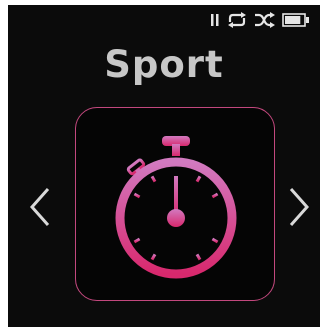 The width and height of the screenshot is (328, 329). I want to click on pause-icon, so click(215, 20).